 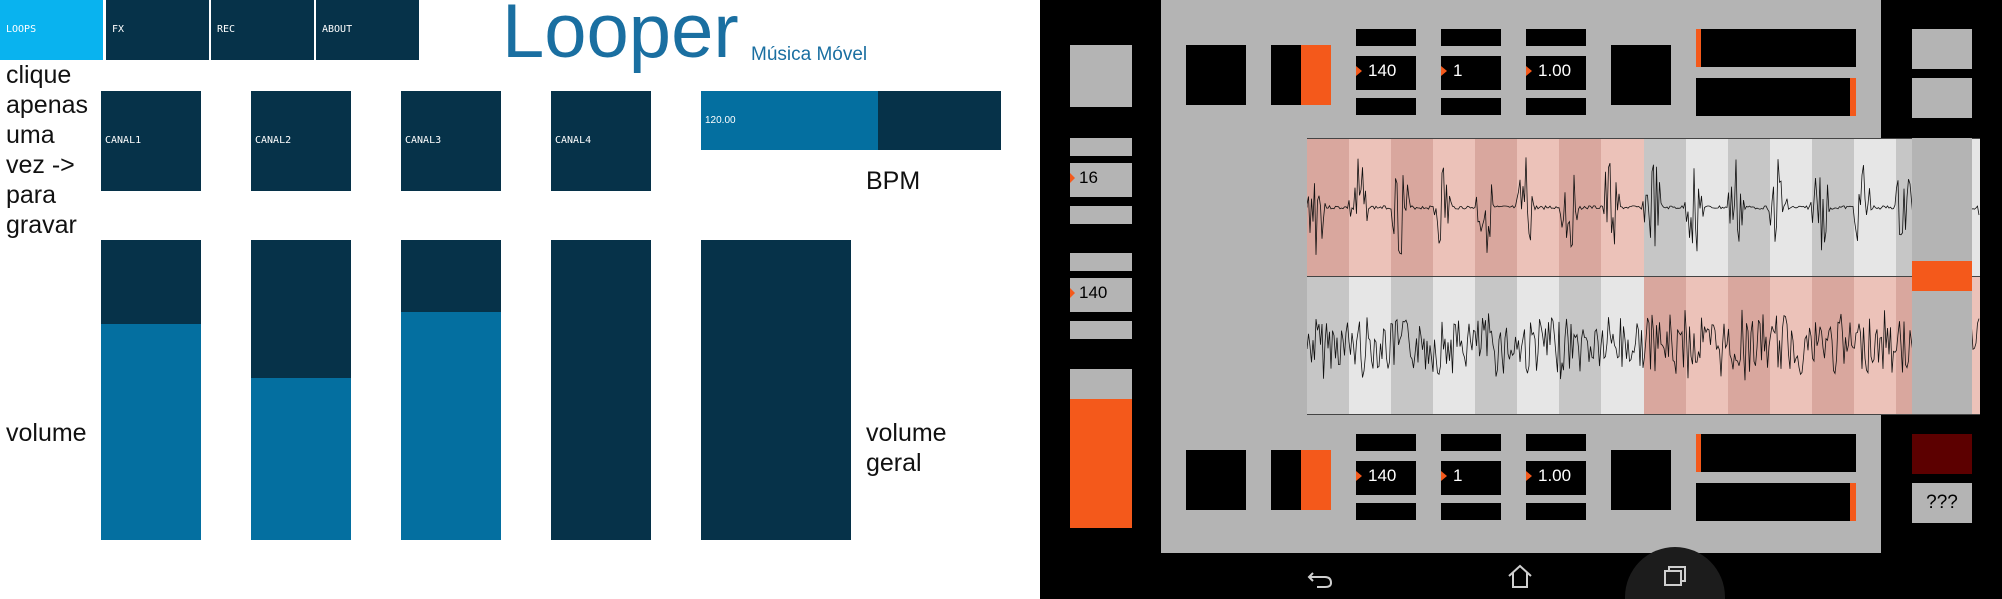 I want to click on left-bpm-field: 140, so click(x=1101, y=295).